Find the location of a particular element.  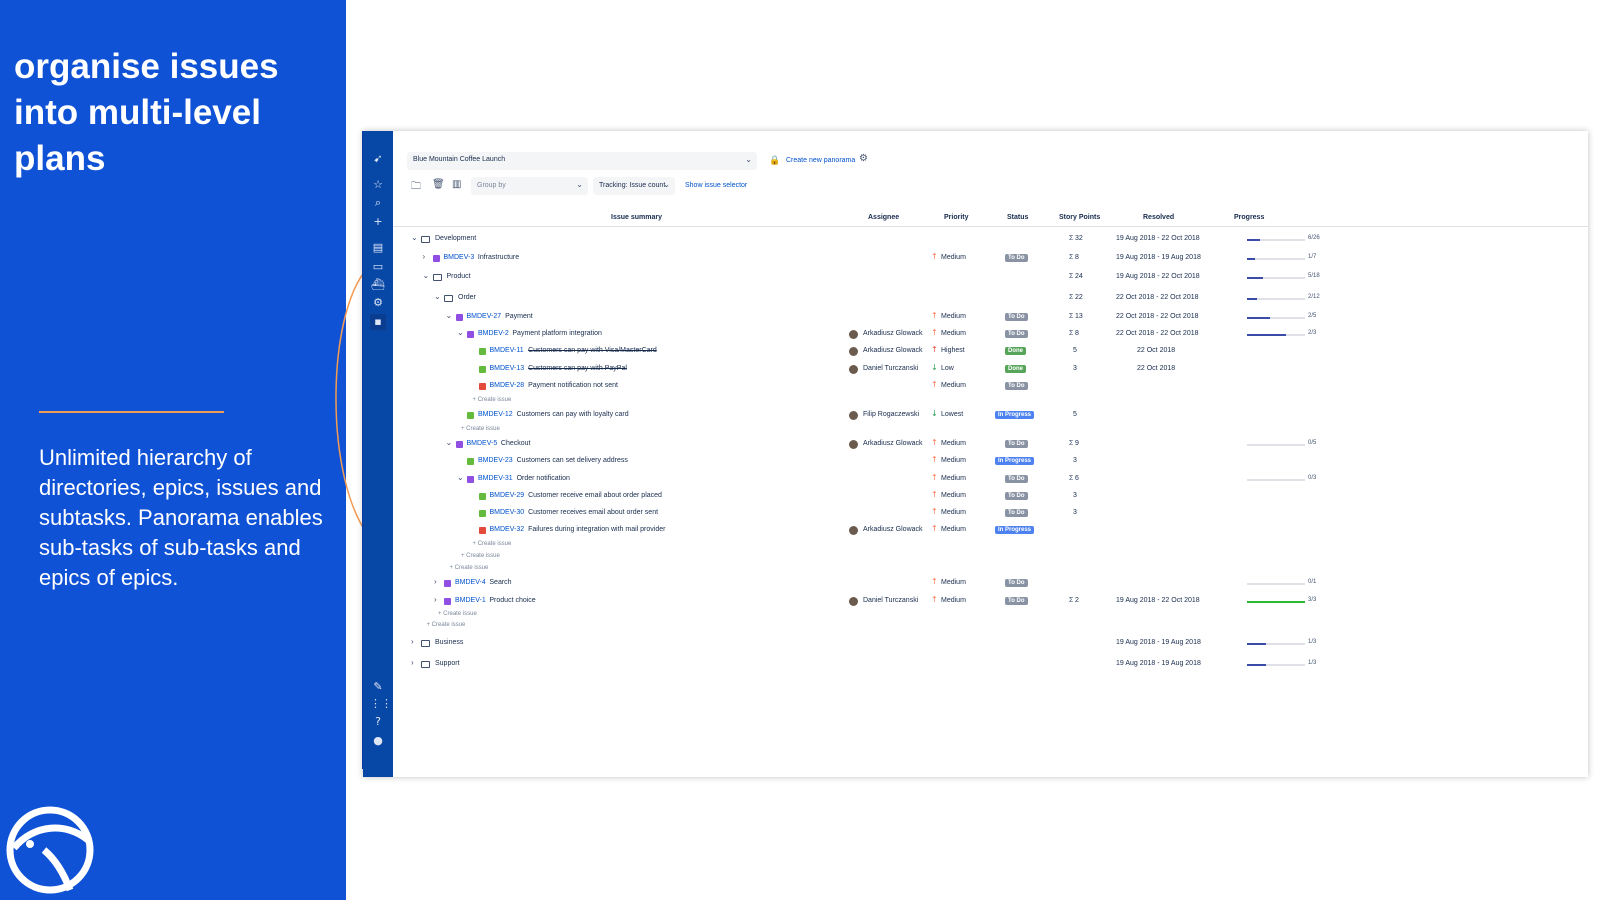

folder-add-icon: 🗀 is located at coordinates (416, 187).